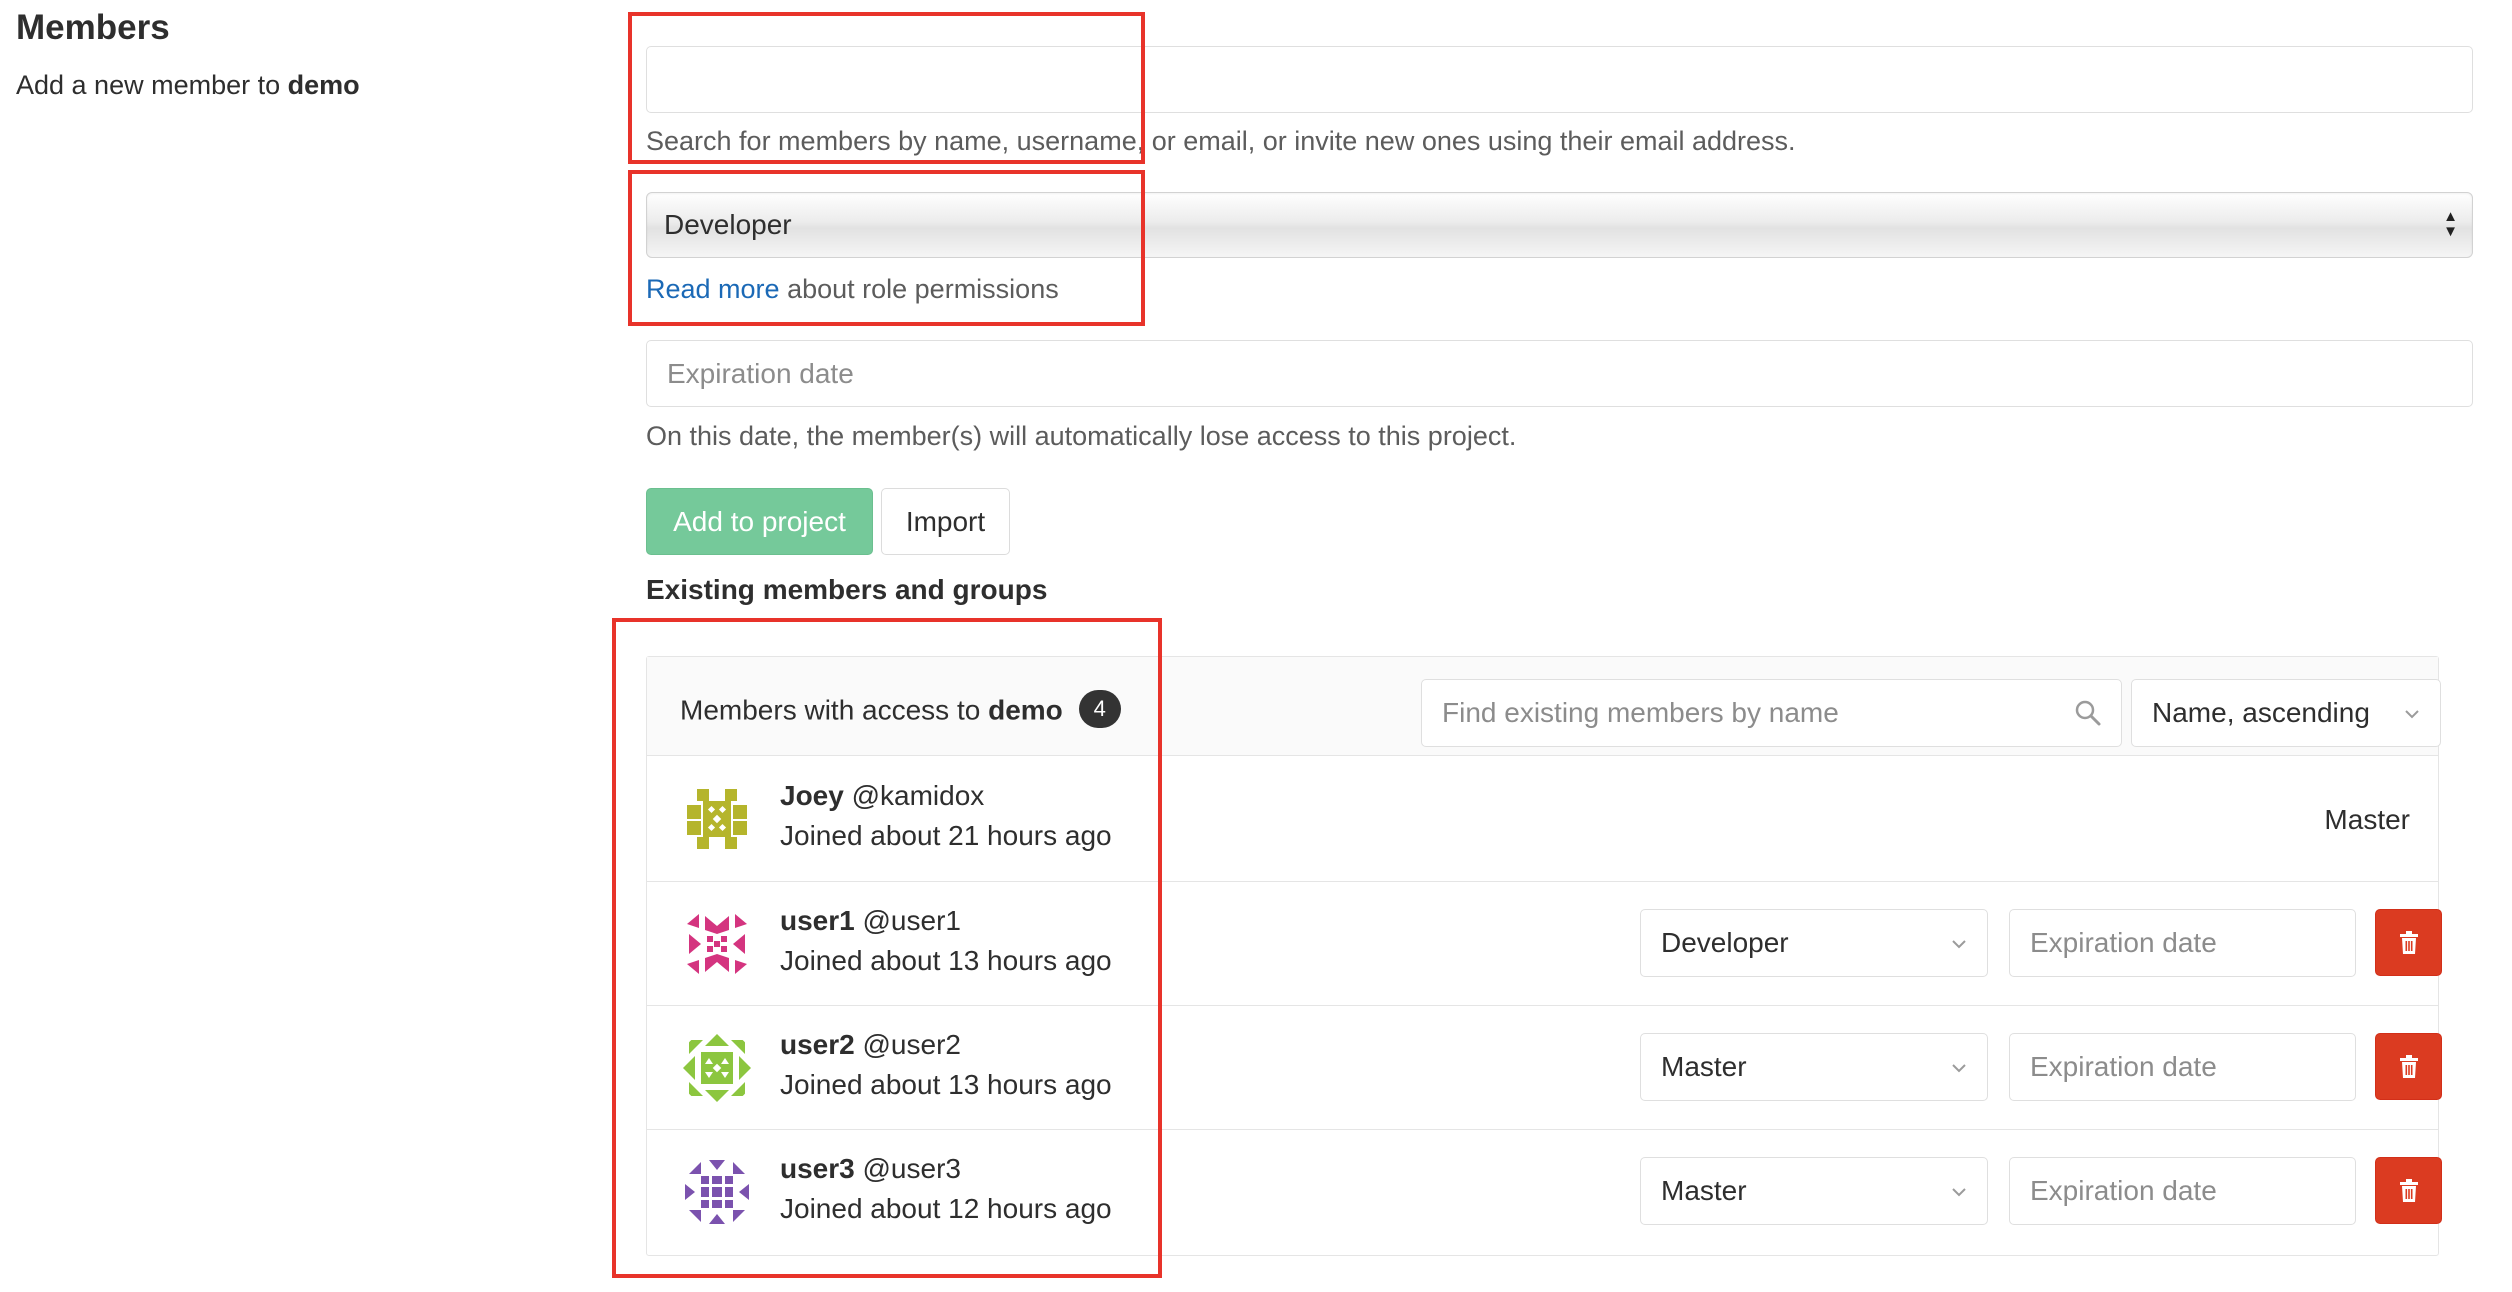 The width and height of the screenshot is (2512, 1292). What do you see at coordinates (1725, 942) in the screenshot?
I see `member-role-value: Developer` at bounding box center [1725, 942].